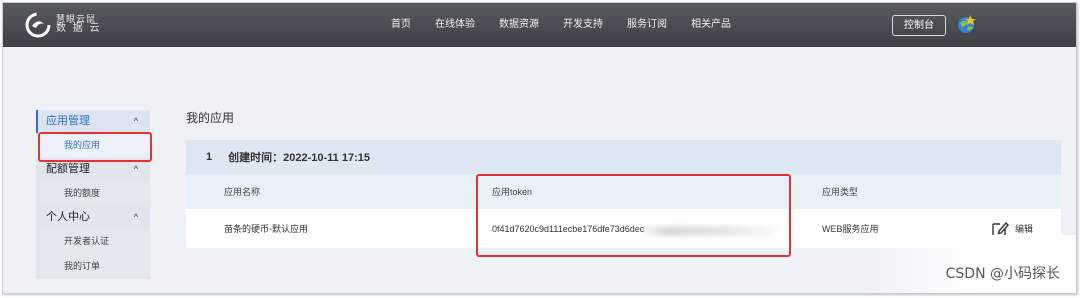  What do you see at coordinates (401, 25) in the screenshot?
I see `nav-home: 首页` at bounding box center [401, 25].